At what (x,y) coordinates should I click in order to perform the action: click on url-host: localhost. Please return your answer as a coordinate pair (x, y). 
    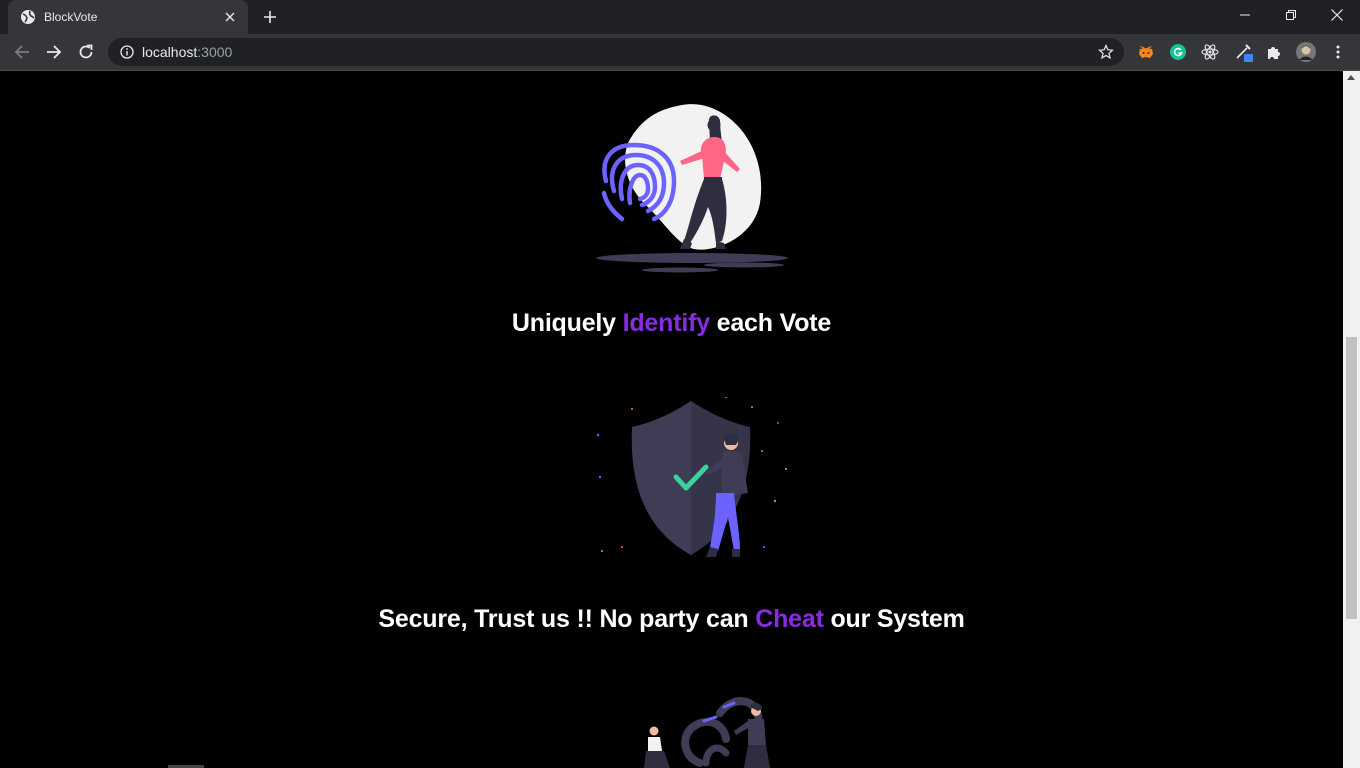
    Looking at the image, I should click on (170, 52).